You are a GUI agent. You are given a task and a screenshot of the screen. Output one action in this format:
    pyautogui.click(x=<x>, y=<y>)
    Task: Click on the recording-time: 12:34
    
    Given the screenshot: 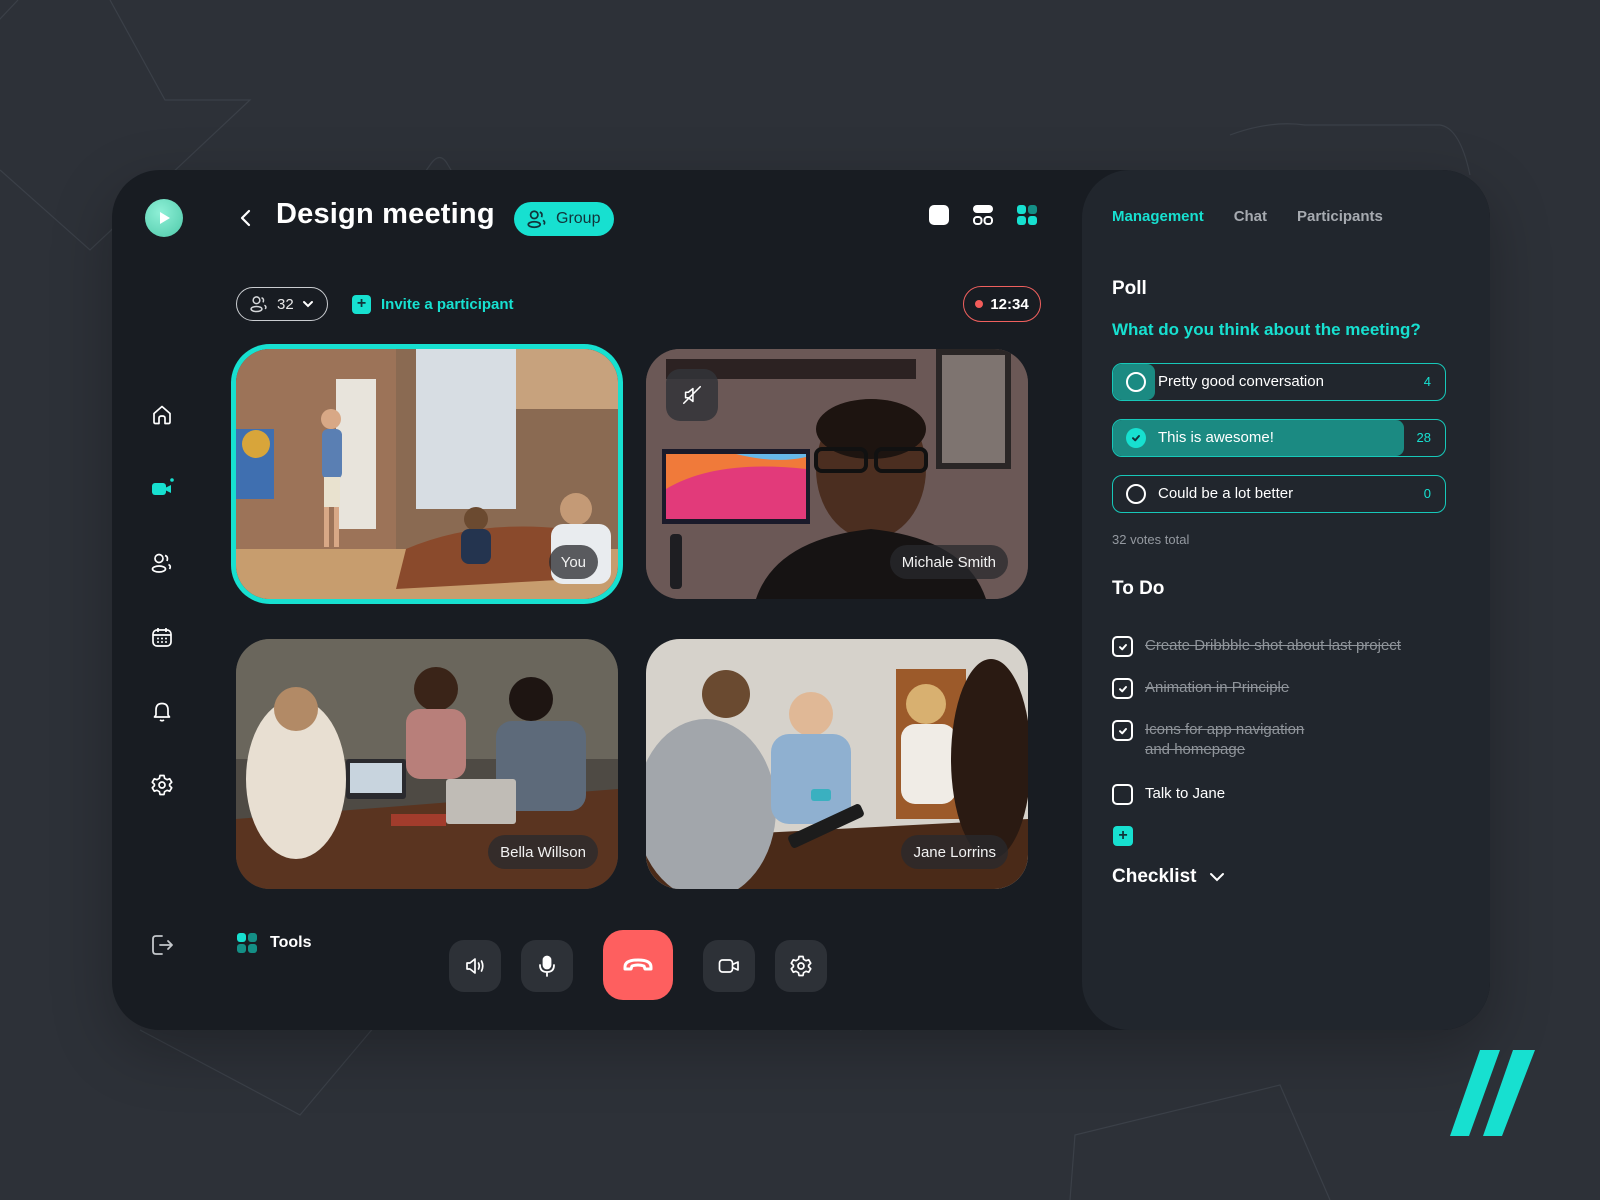 What is the action you would take?
    pyautogui.click(x=1009, y=304)
    